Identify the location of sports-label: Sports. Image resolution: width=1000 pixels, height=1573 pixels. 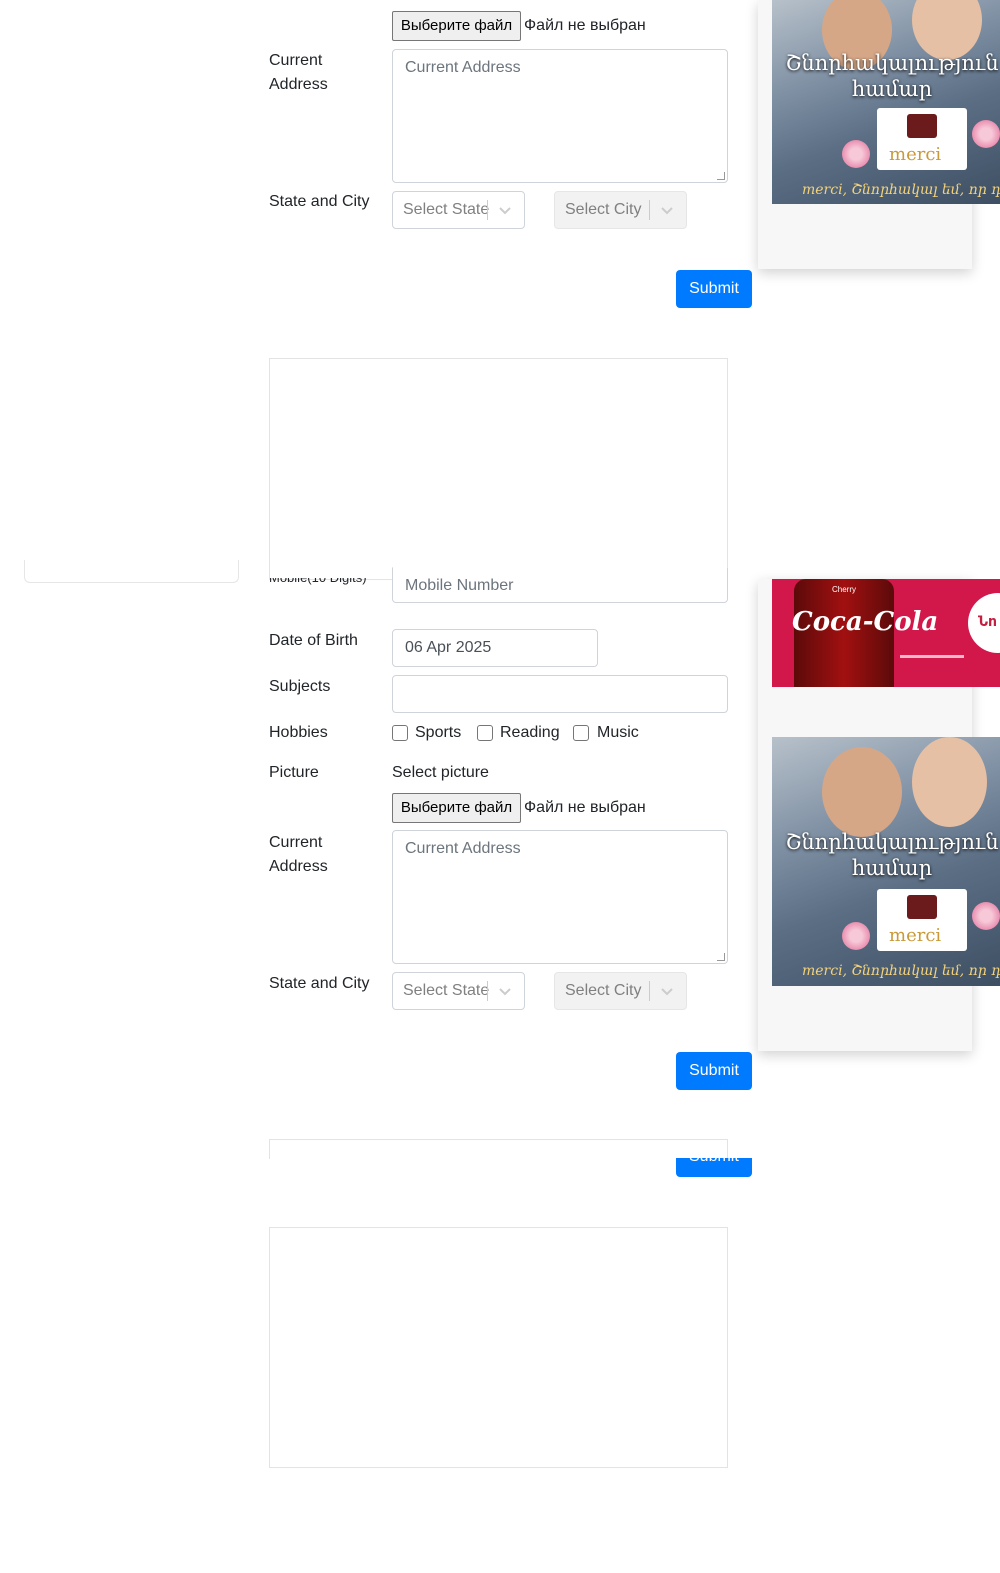
(438, 733).